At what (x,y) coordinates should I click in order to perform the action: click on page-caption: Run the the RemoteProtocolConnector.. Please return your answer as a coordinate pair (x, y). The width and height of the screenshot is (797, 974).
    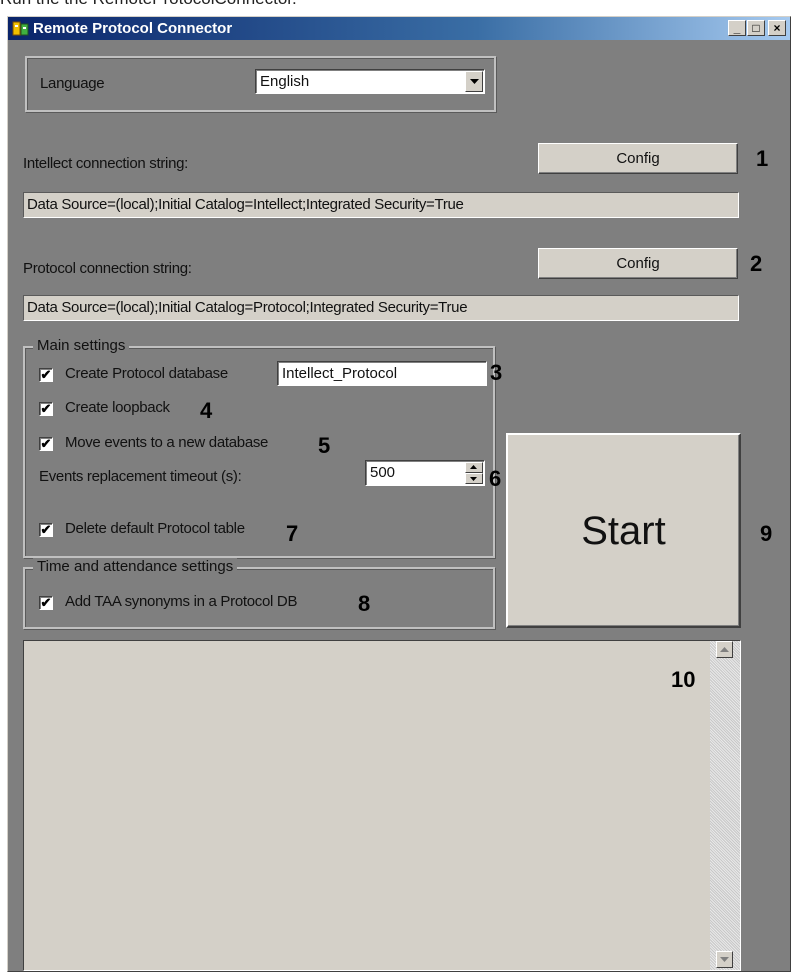
    Looking at the image, I should click on (398, 5).